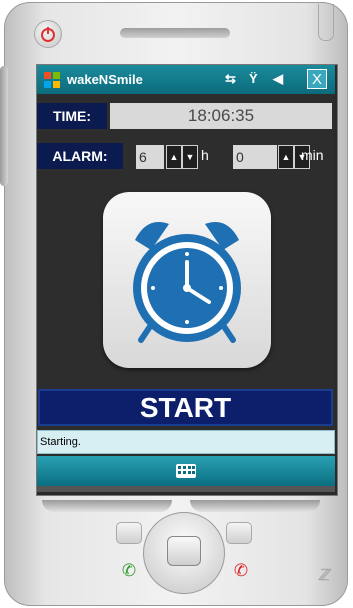 The height and width of the screenshot is (608, 353). I want to click on status-bar: Starting., so click(186, 442).